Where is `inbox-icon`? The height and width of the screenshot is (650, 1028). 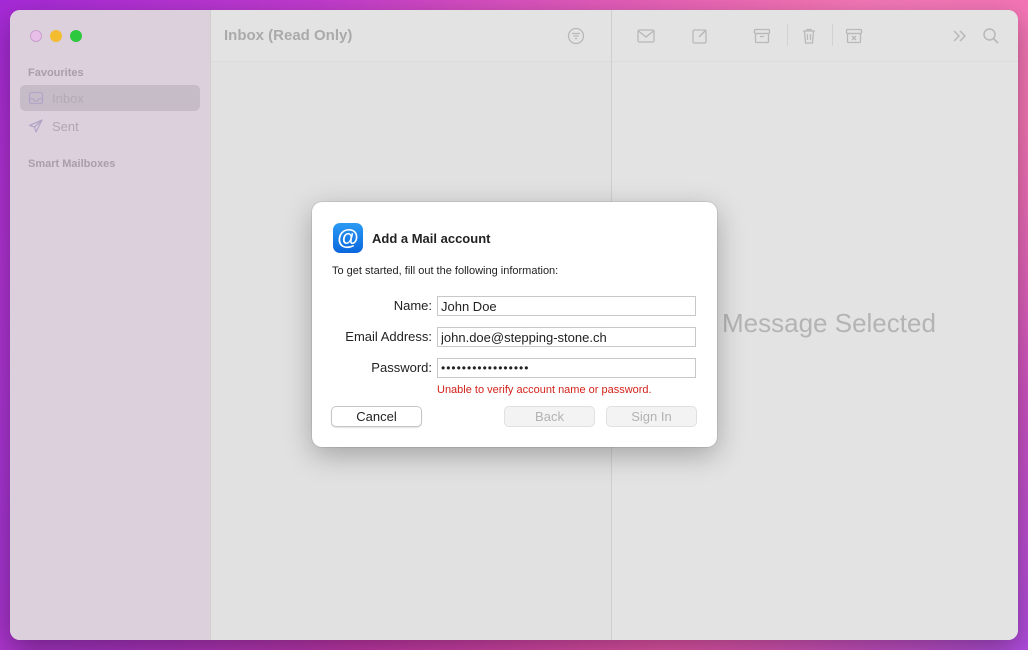
inbox-icon is located at coordinates (36, 98).